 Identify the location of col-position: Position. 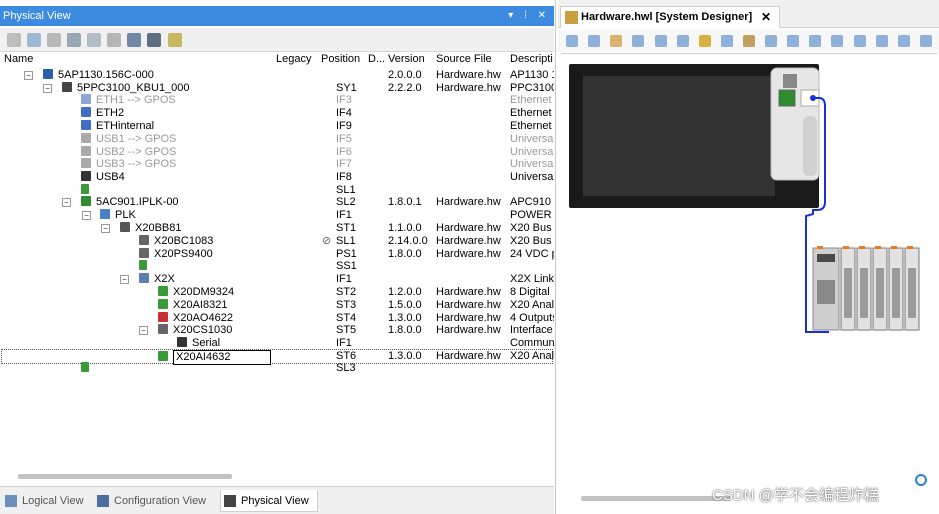
(340, 59).